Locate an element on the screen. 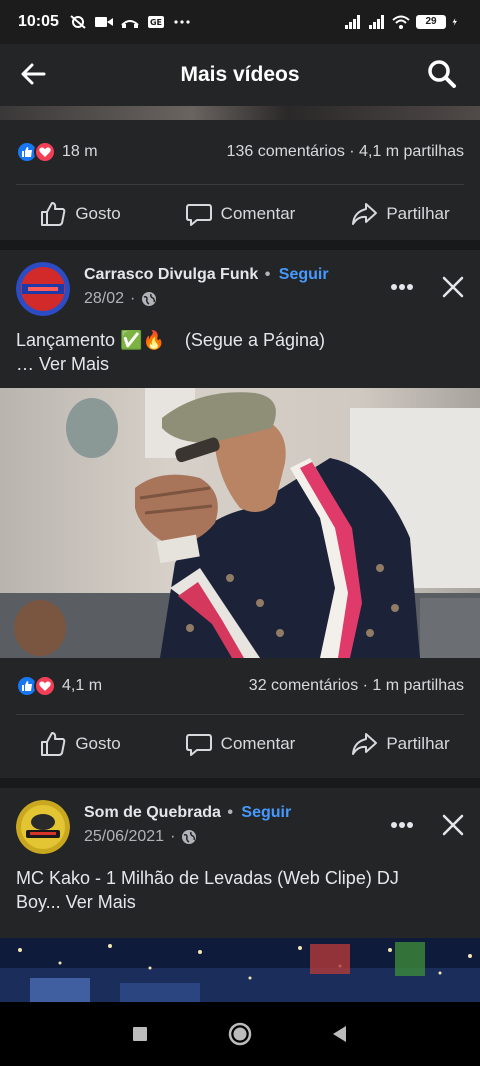 The width and height of the screenshot is (480, 1066). system-navigation-bar is located at coordinates (240, 1034).